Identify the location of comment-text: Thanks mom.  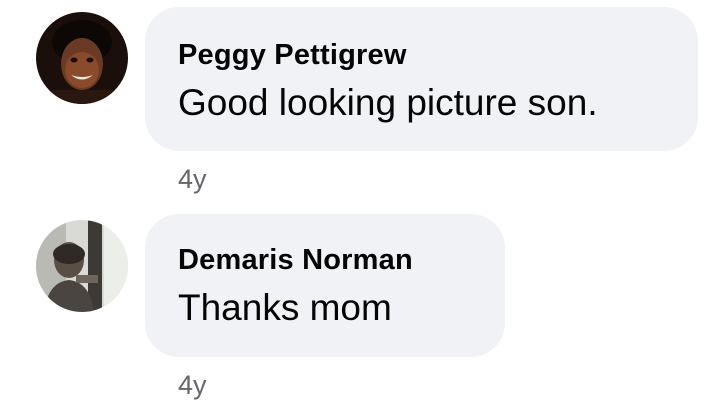
(285, 307).